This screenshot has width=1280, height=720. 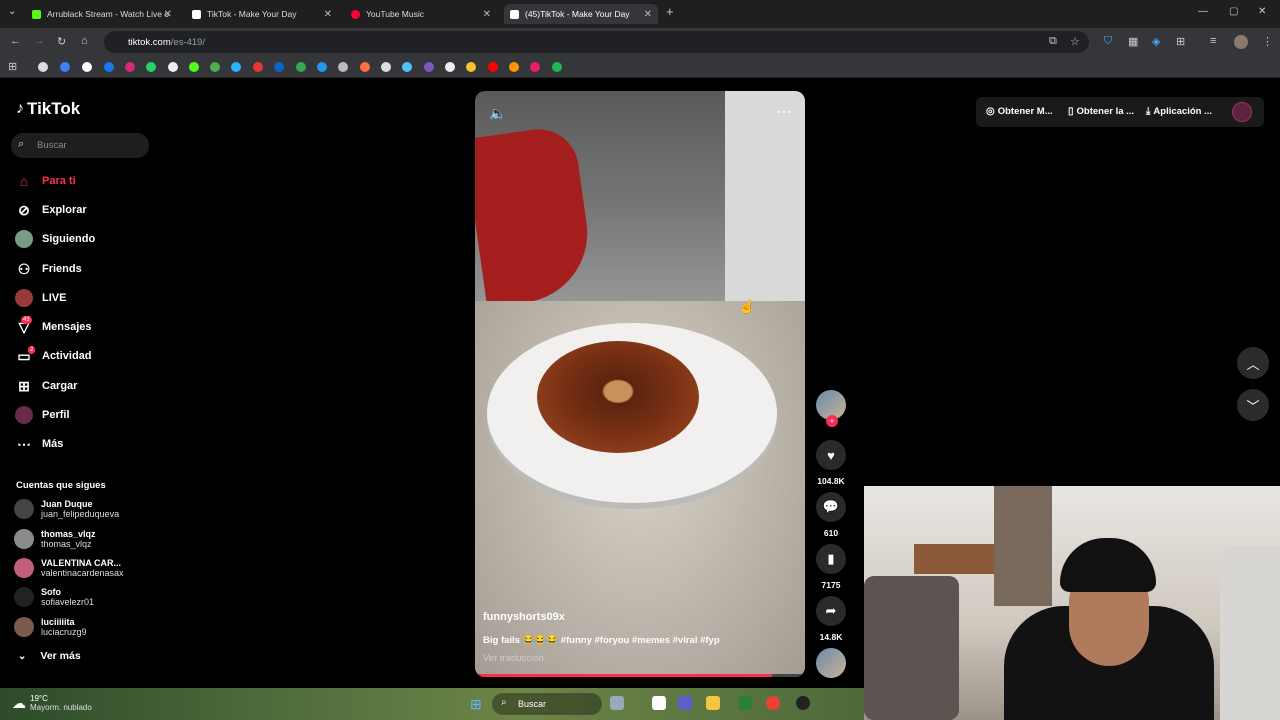 I want to click on tab-tiktok-active: (45)TikTok - Make Your Day ✕, so click(x=581, y=14).